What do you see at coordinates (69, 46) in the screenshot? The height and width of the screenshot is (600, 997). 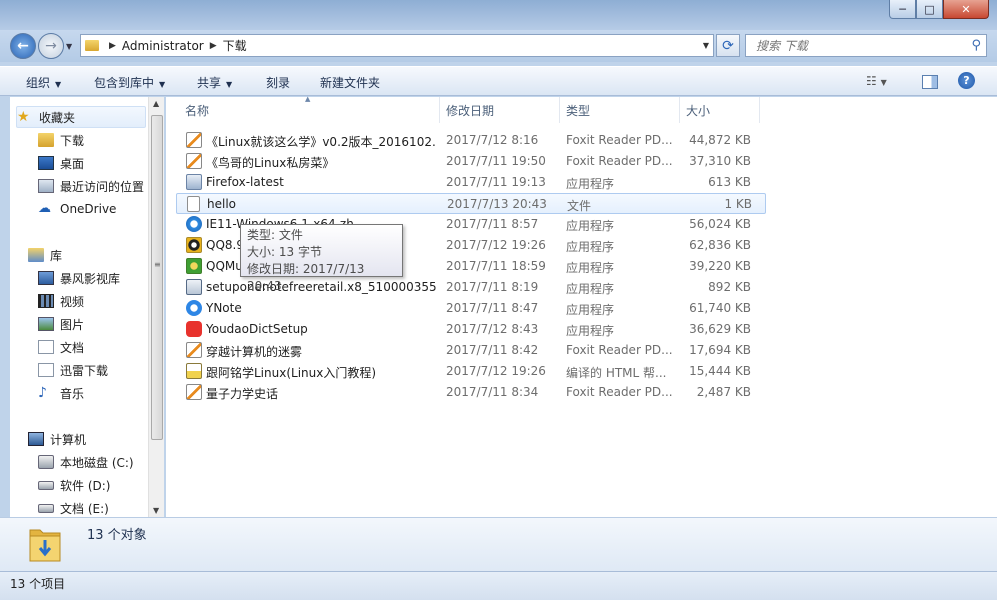 I see `recent-pages-dropdown: ▼` at bounding box center [69, 46].